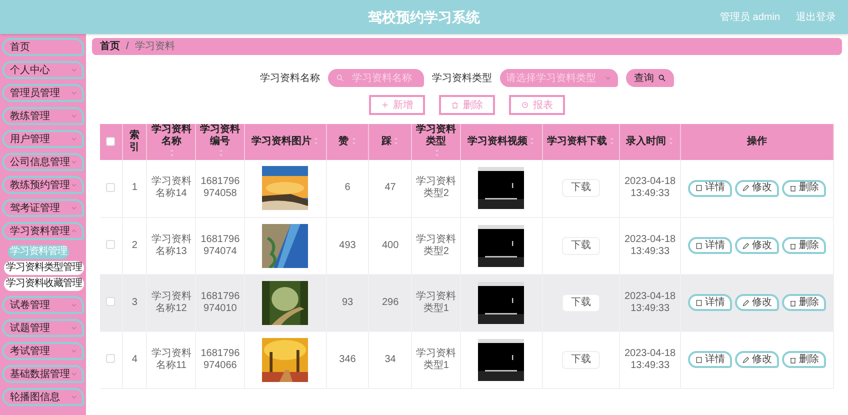 The height and width of the screenshot is (415, 848). I want to click on user-label: 管理员 admin, so click(750, 17).